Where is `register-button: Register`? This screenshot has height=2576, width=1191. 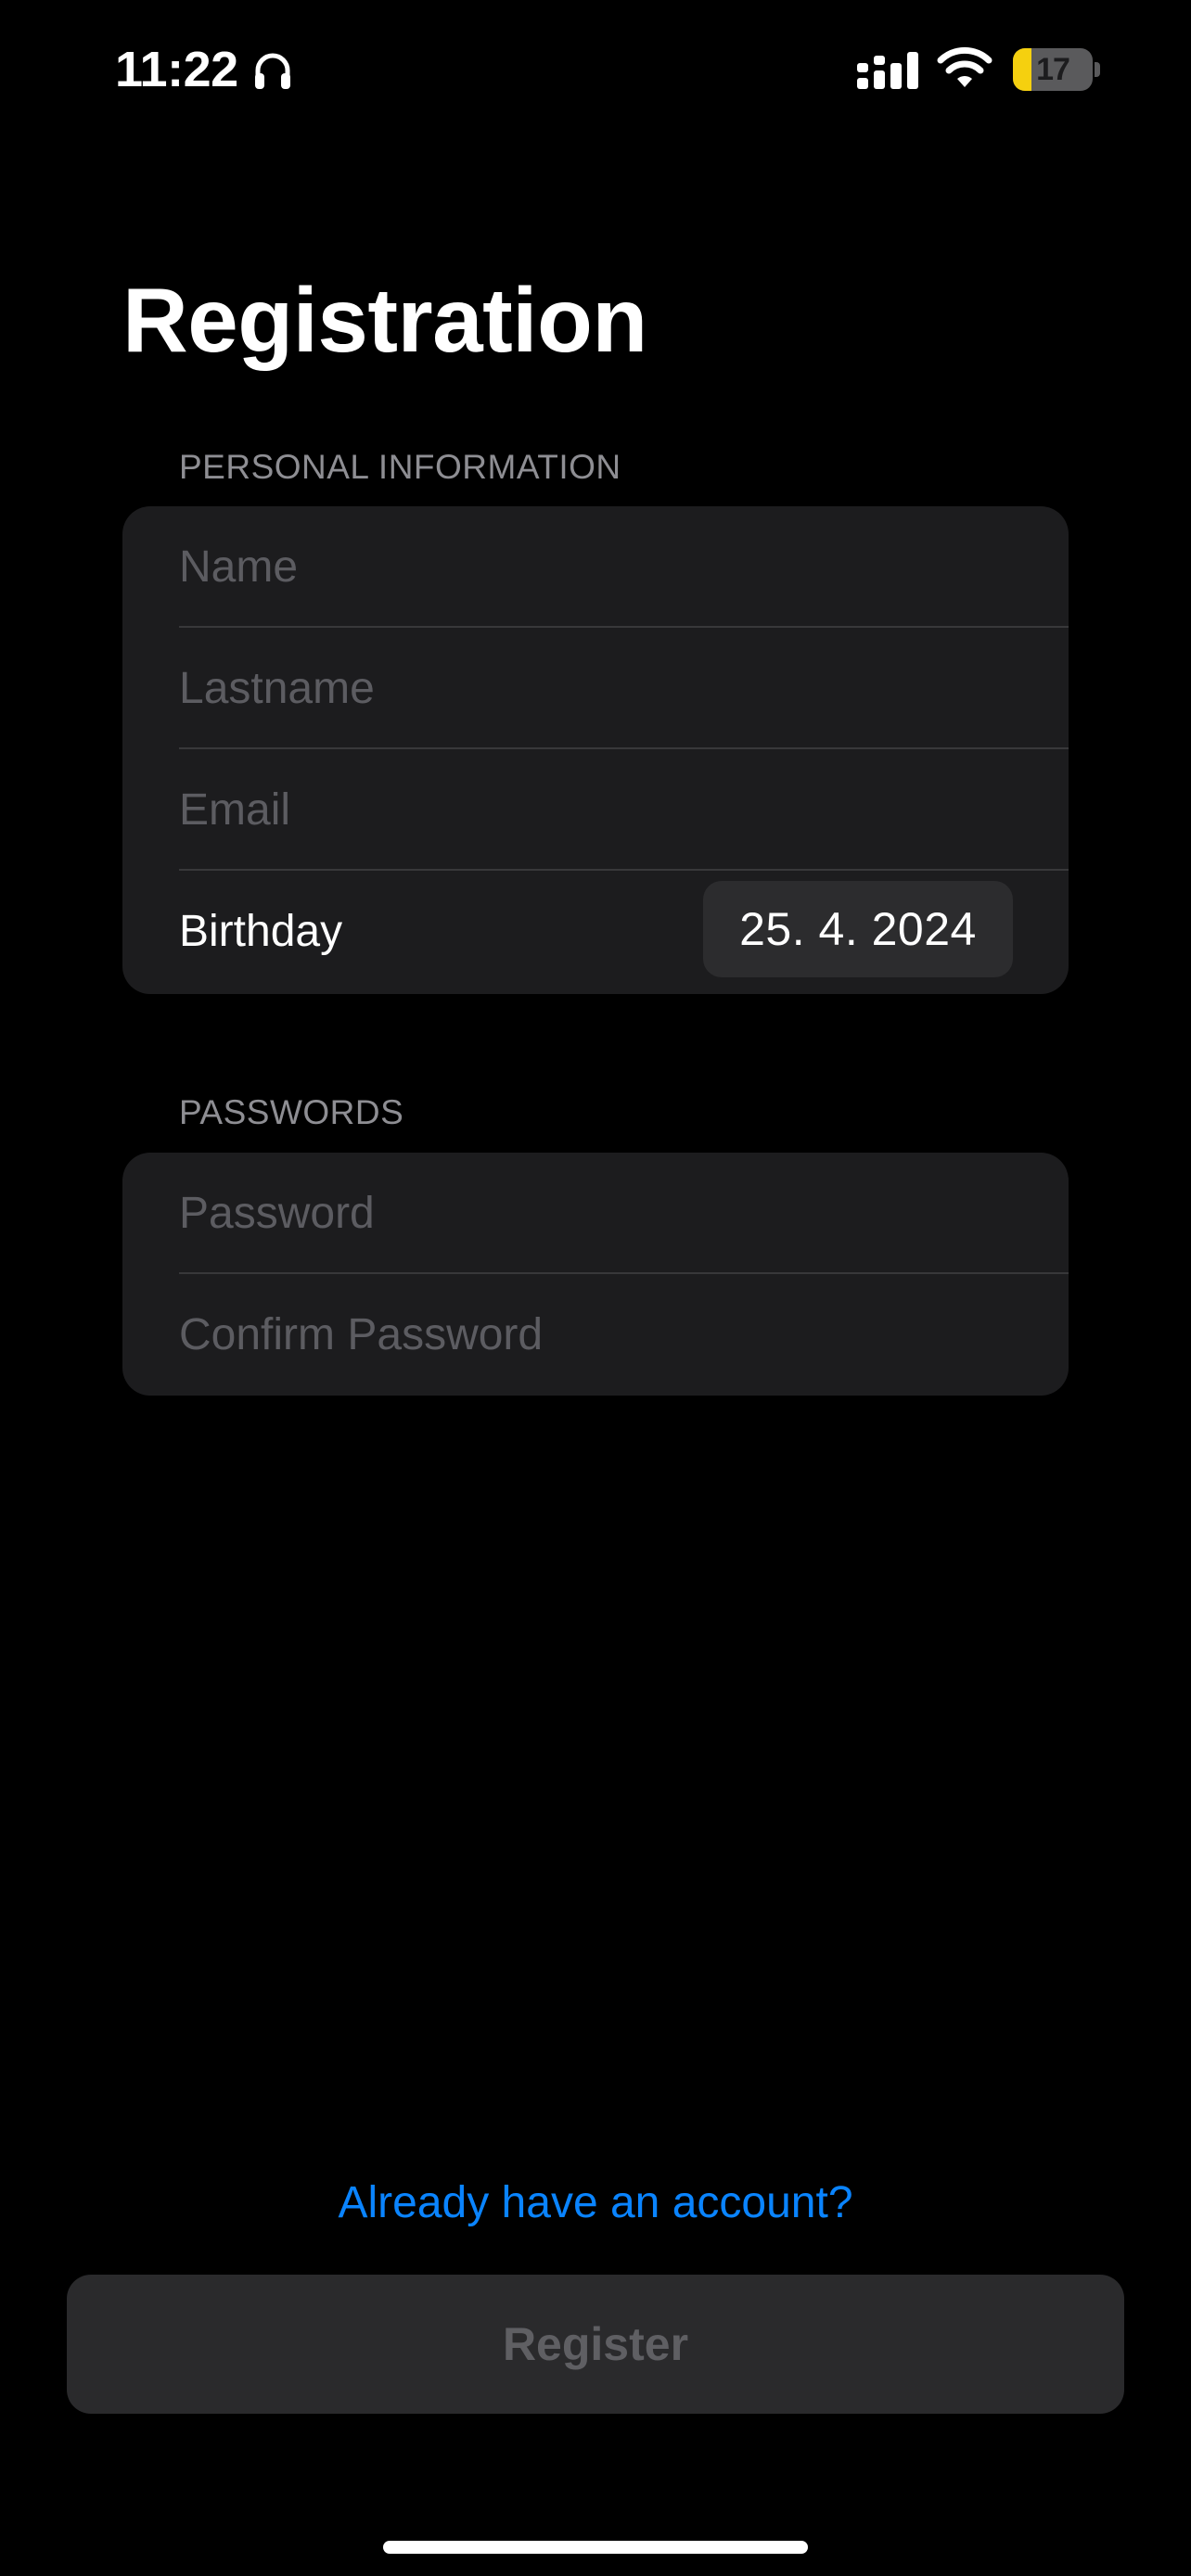 register-button: Register is located at coordinates (595, 2344).